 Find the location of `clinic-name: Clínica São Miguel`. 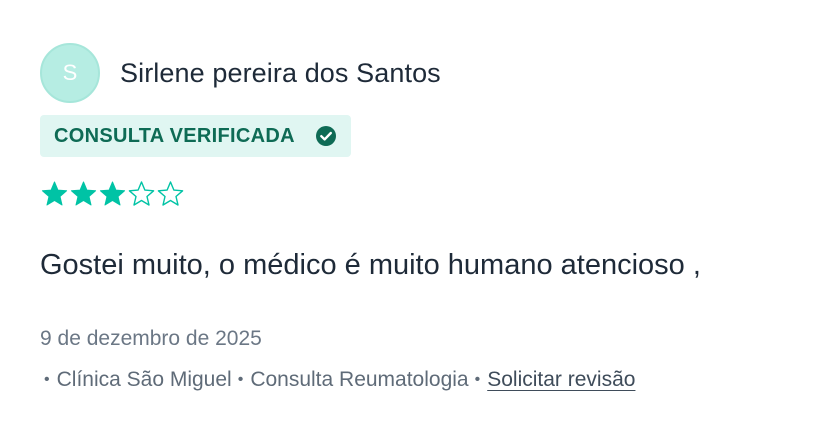

clinic-name: Clínica São Miguel is located at coordinates (144, 379).